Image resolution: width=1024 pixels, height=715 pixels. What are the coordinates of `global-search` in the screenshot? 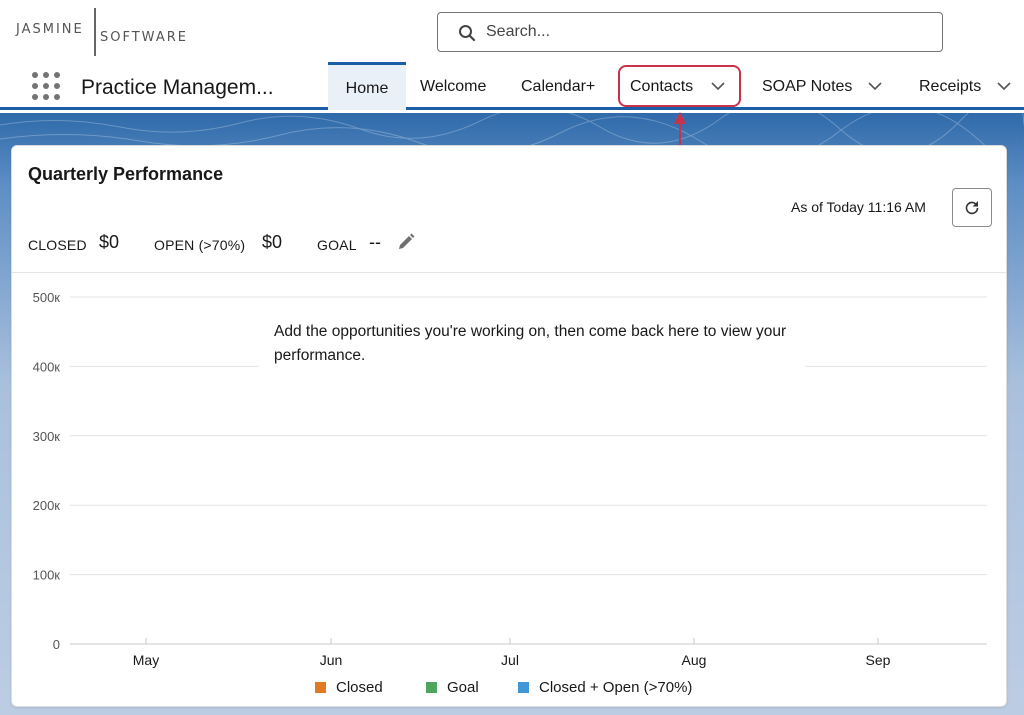 It's located at (690, 32).